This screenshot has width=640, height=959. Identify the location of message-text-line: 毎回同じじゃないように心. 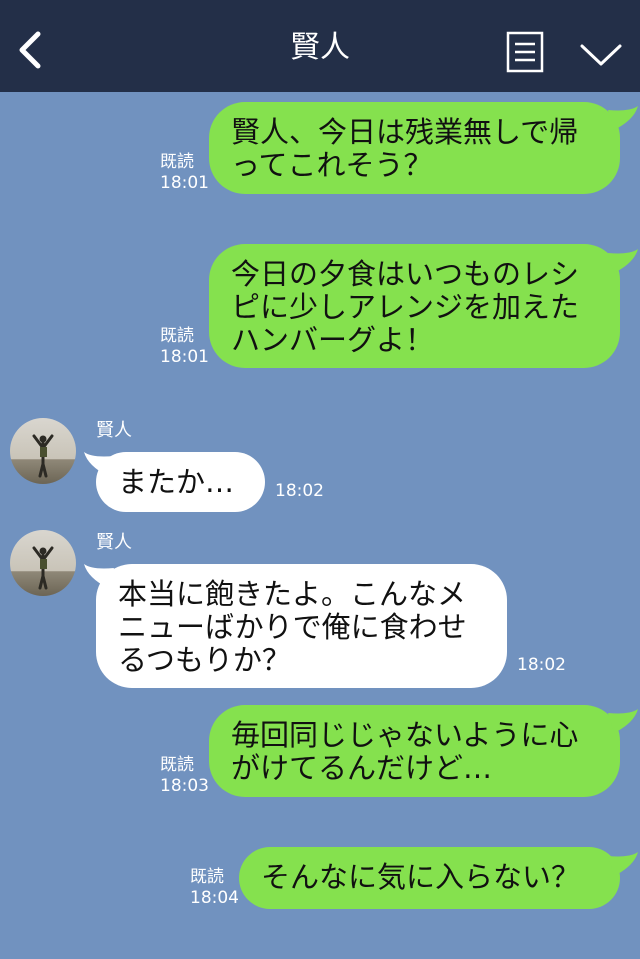
(405, 735).